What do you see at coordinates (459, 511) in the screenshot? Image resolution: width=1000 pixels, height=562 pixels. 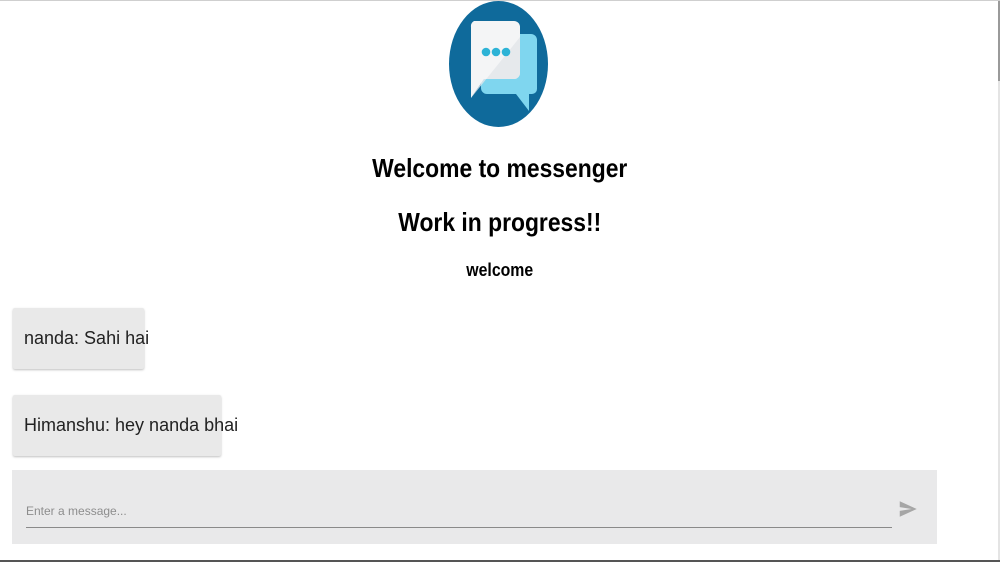 I see `message-input` at bounding box center [459, 511].